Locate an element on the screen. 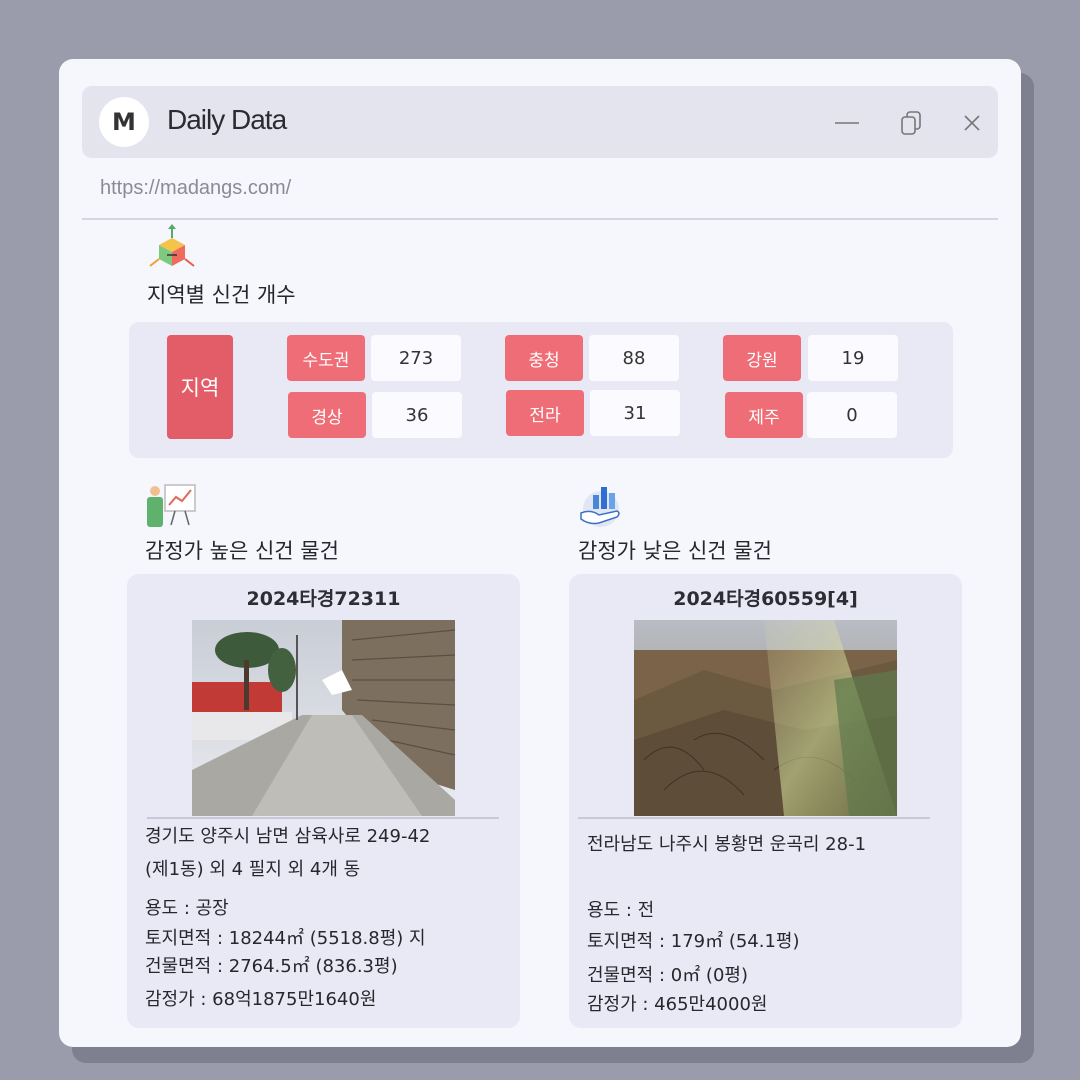 This screenshot has width=1080, height=1080. region-label-jeolla: 전라 is located at coordinates (545, 413).